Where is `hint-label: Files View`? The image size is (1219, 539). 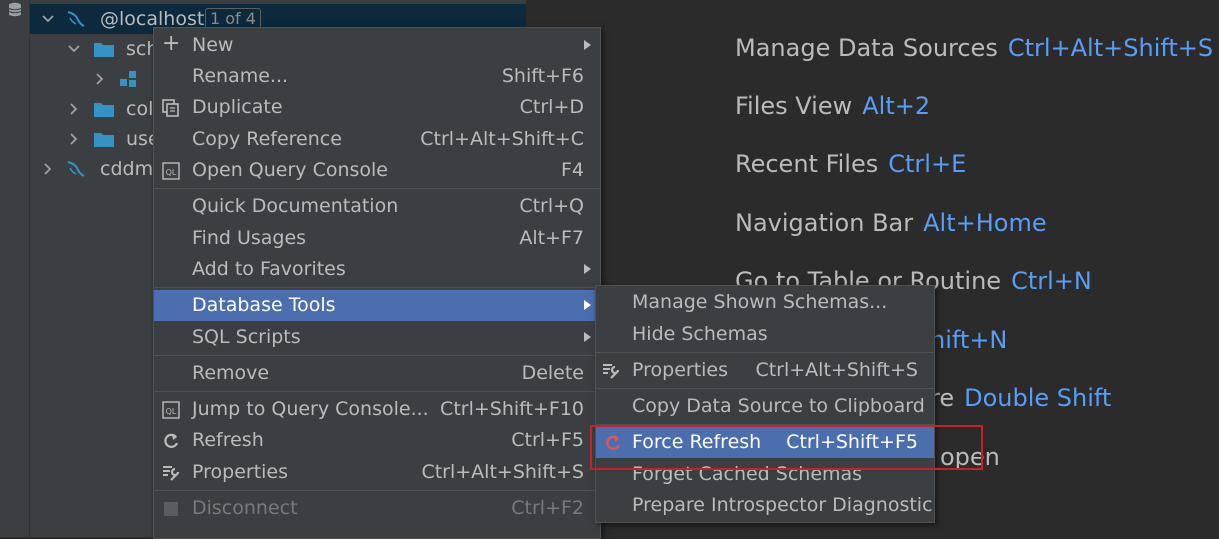
hint-label: Files View is located at coordinates (794, 106).